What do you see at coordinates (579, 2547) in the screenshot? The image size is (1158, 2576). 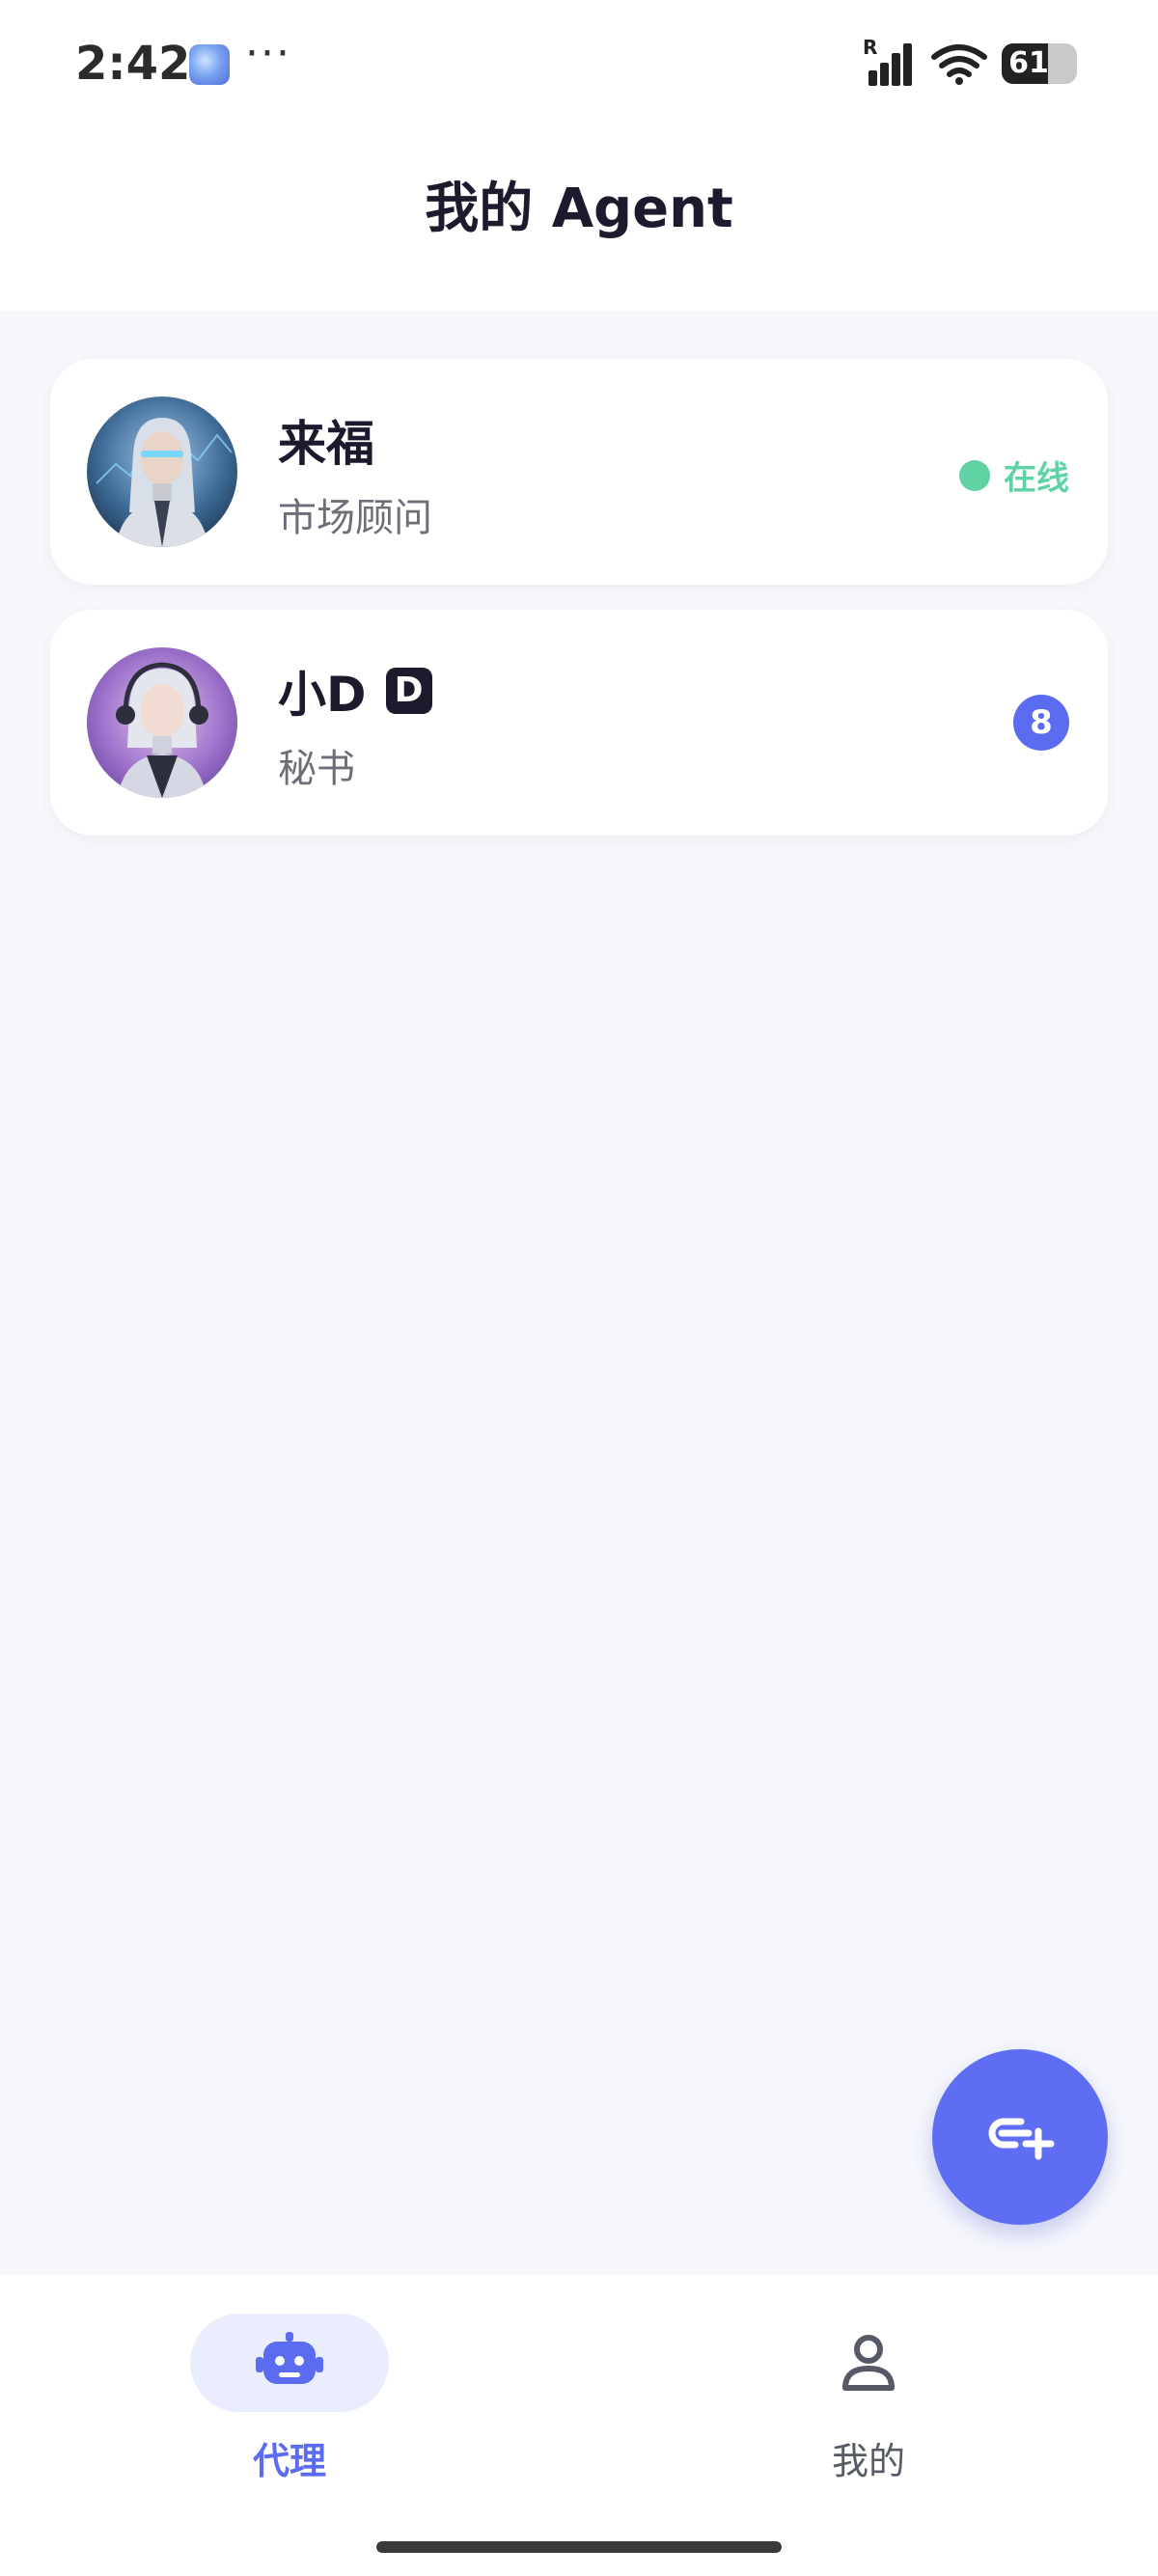 I see `home-indicator` at bounding box center [579, 2547].